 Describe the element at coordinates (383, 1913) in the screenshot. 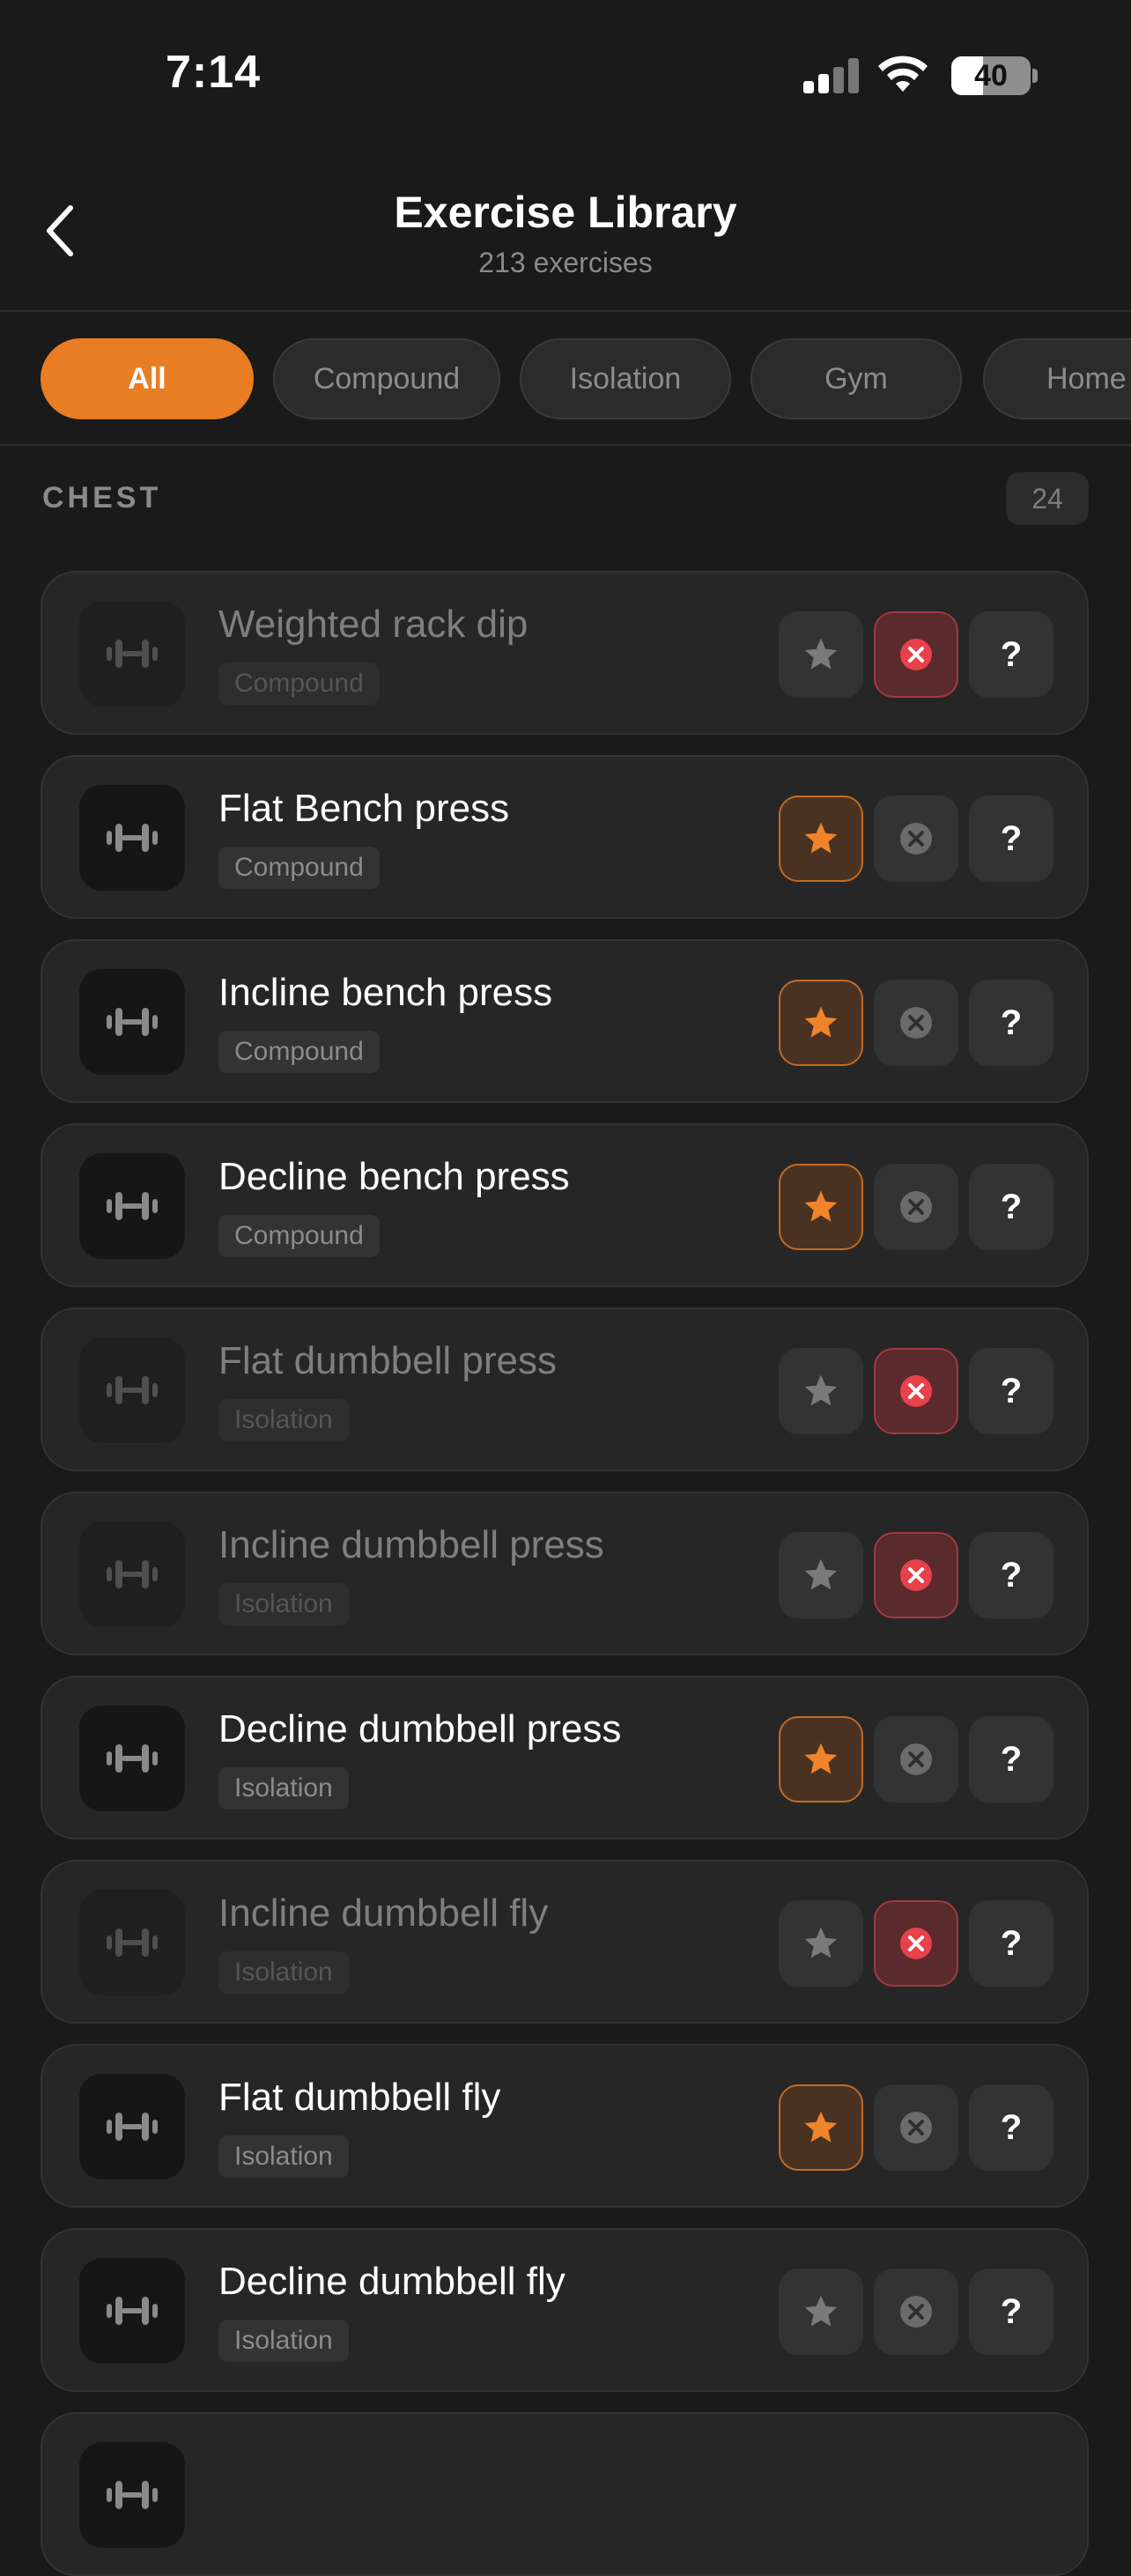

I see `exercise-name: Incline dumbbell fly` at that location.